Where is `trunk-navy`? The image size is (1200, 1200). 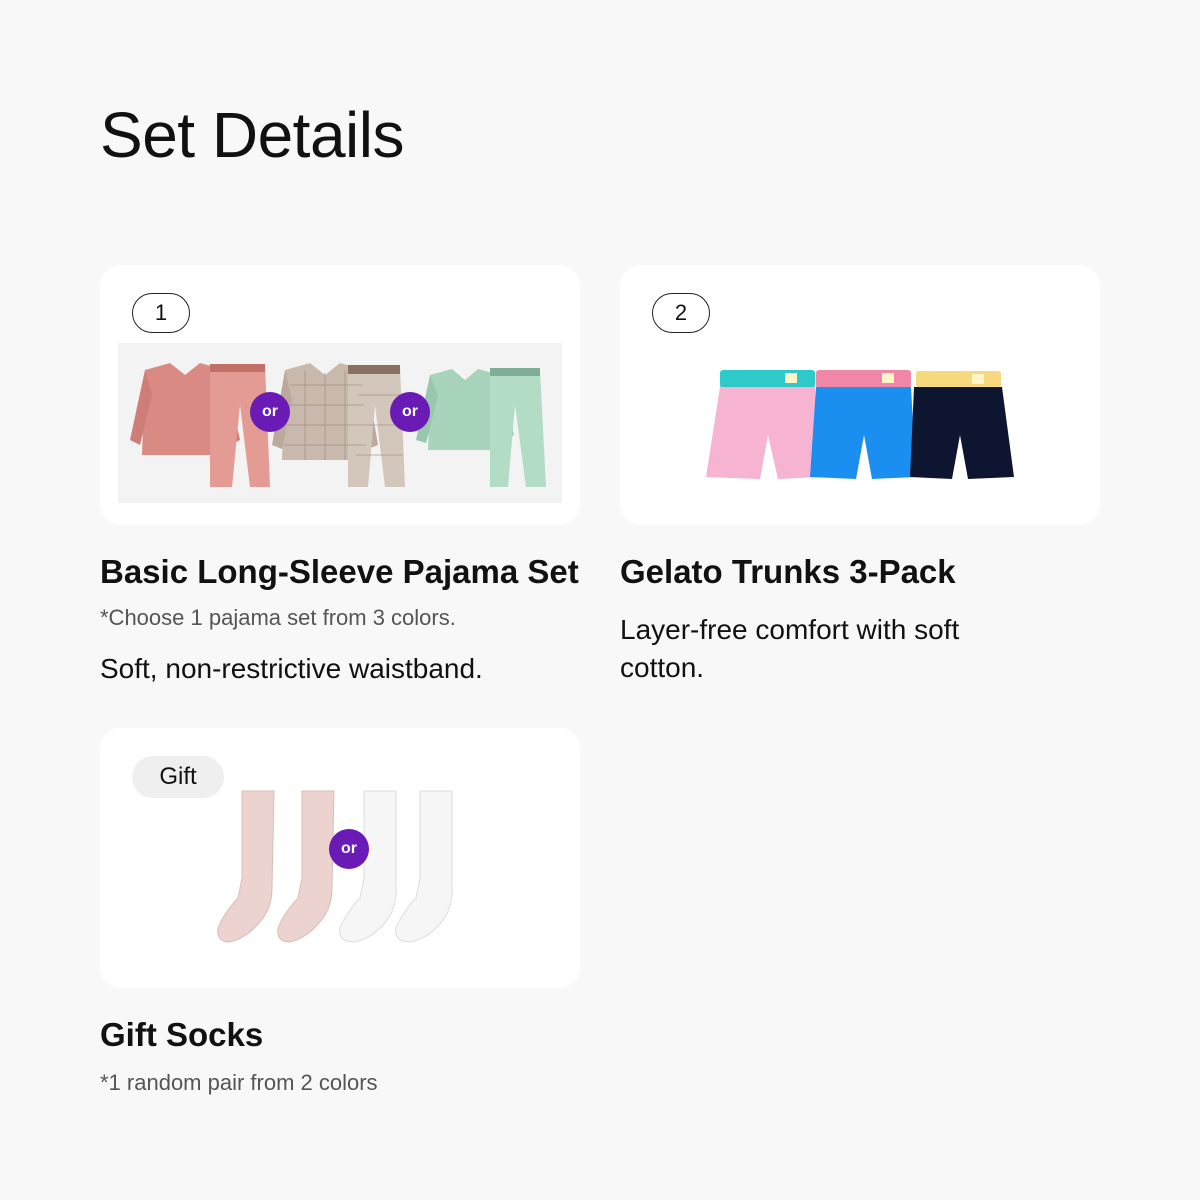
trunk-navy is located at coordinates (962, 425).